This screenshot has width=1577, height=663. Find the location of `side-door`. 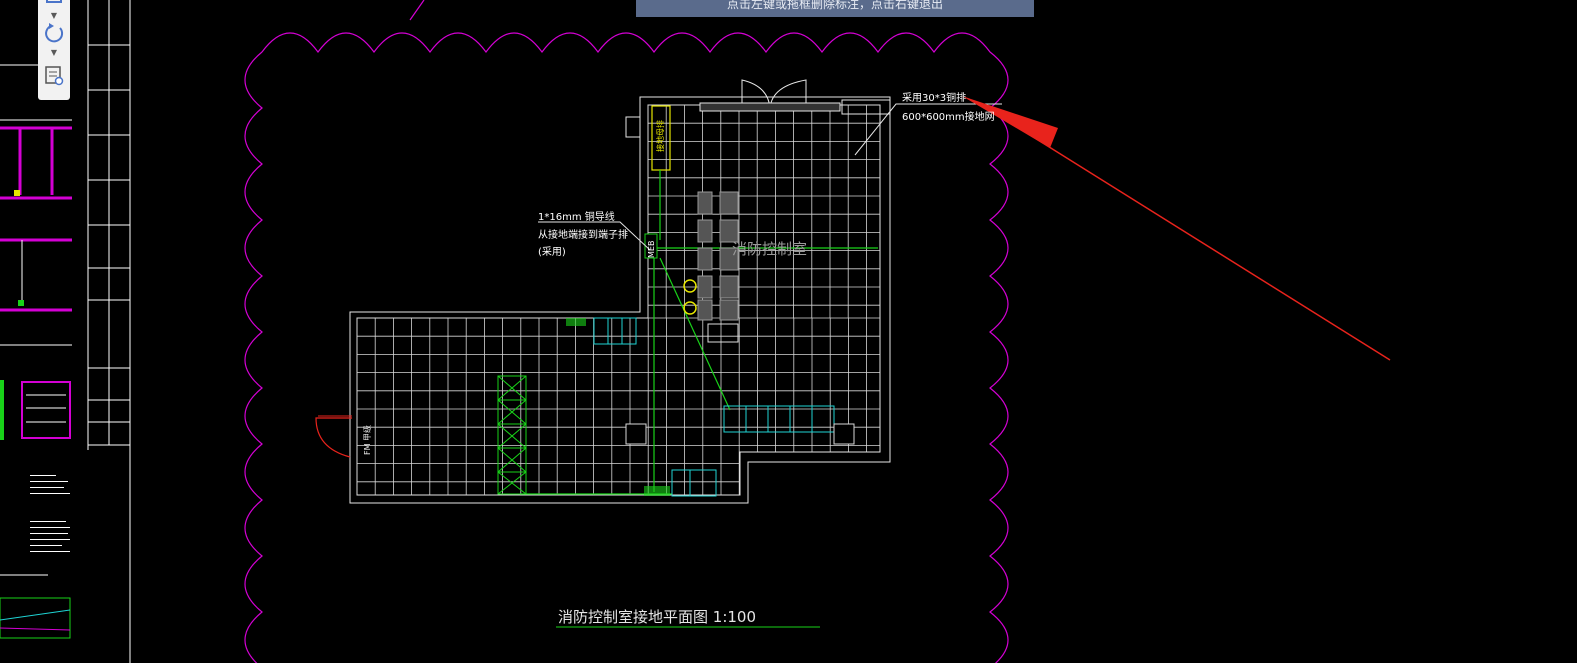

side-door is located at coordinates (333, 436).